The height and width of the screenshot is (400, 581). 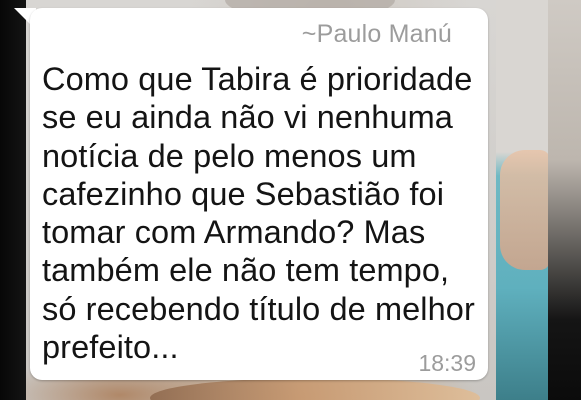 What do you see at coordinates (258, 308) in the screenshot?
I see `message-text-line: só recebendo título de melhor` at bounding box center [258, 308].